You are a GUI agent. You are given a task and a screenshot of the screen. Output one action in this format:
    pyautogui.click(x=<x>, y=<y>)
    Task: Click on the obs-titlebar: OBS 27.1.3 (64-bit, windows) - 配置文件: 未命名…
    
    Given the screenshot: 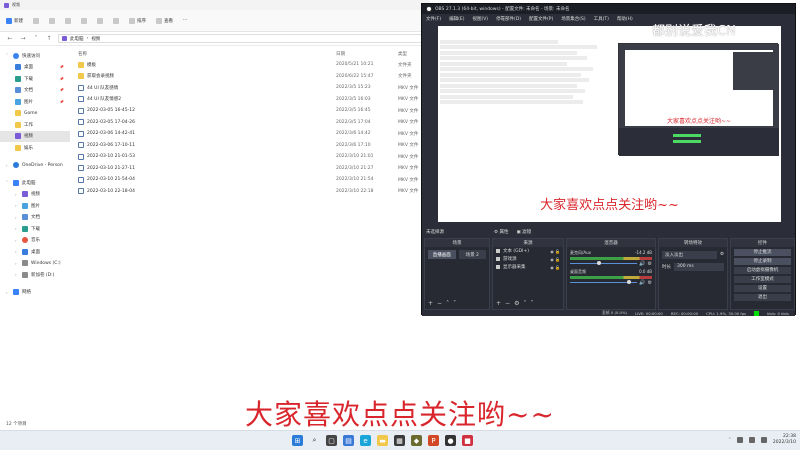 What is the action you would take?
    pyautogui.click(x=608, y=9)
    